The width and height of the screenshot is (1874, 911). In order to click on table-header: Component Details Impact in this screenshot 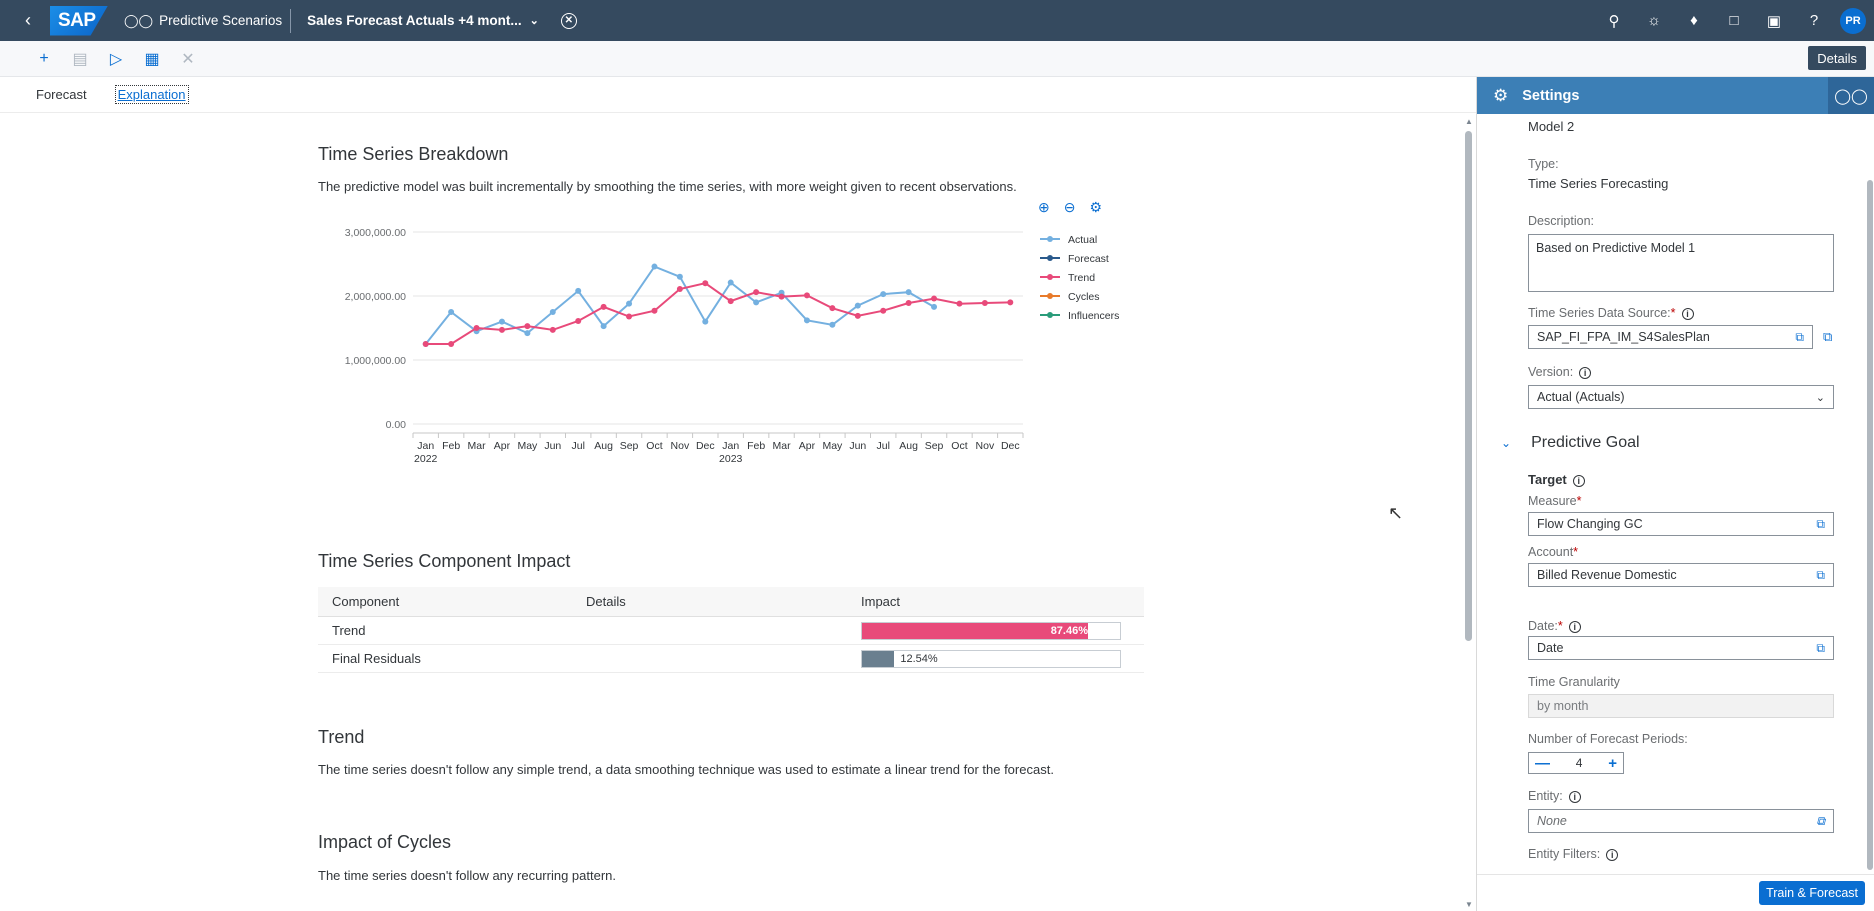, I will do `click(731, 602)`.